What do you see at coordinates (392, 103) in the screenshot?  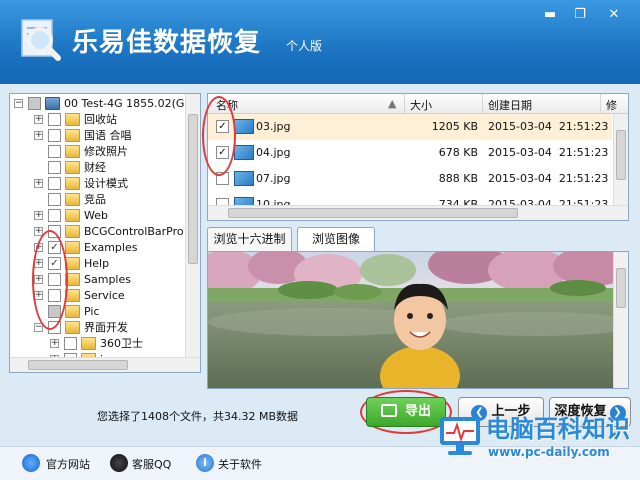 I see `sort-arrow-icon: ▲` at bounding box center [392, 103].